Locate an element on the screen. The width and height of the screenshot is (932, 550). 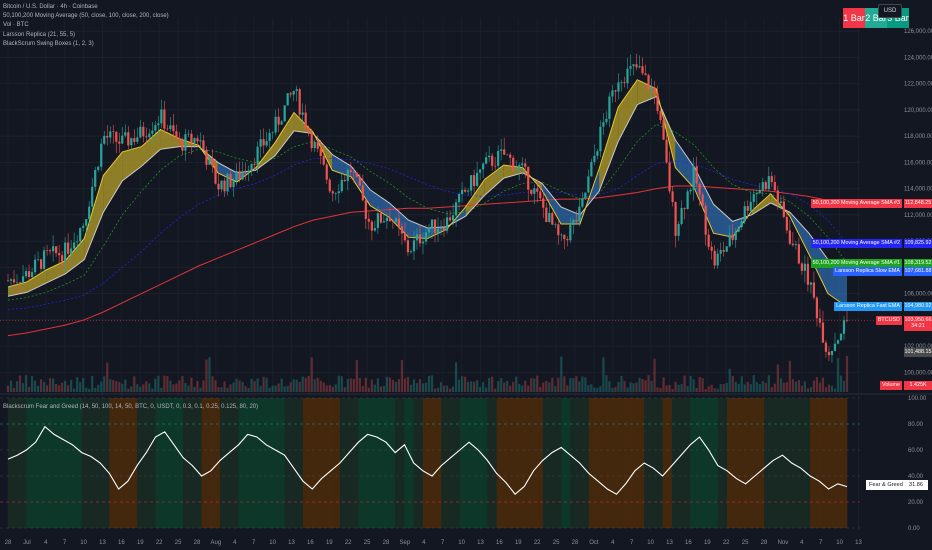
time-tick-label: 16 is located at coordinates (310, 543).